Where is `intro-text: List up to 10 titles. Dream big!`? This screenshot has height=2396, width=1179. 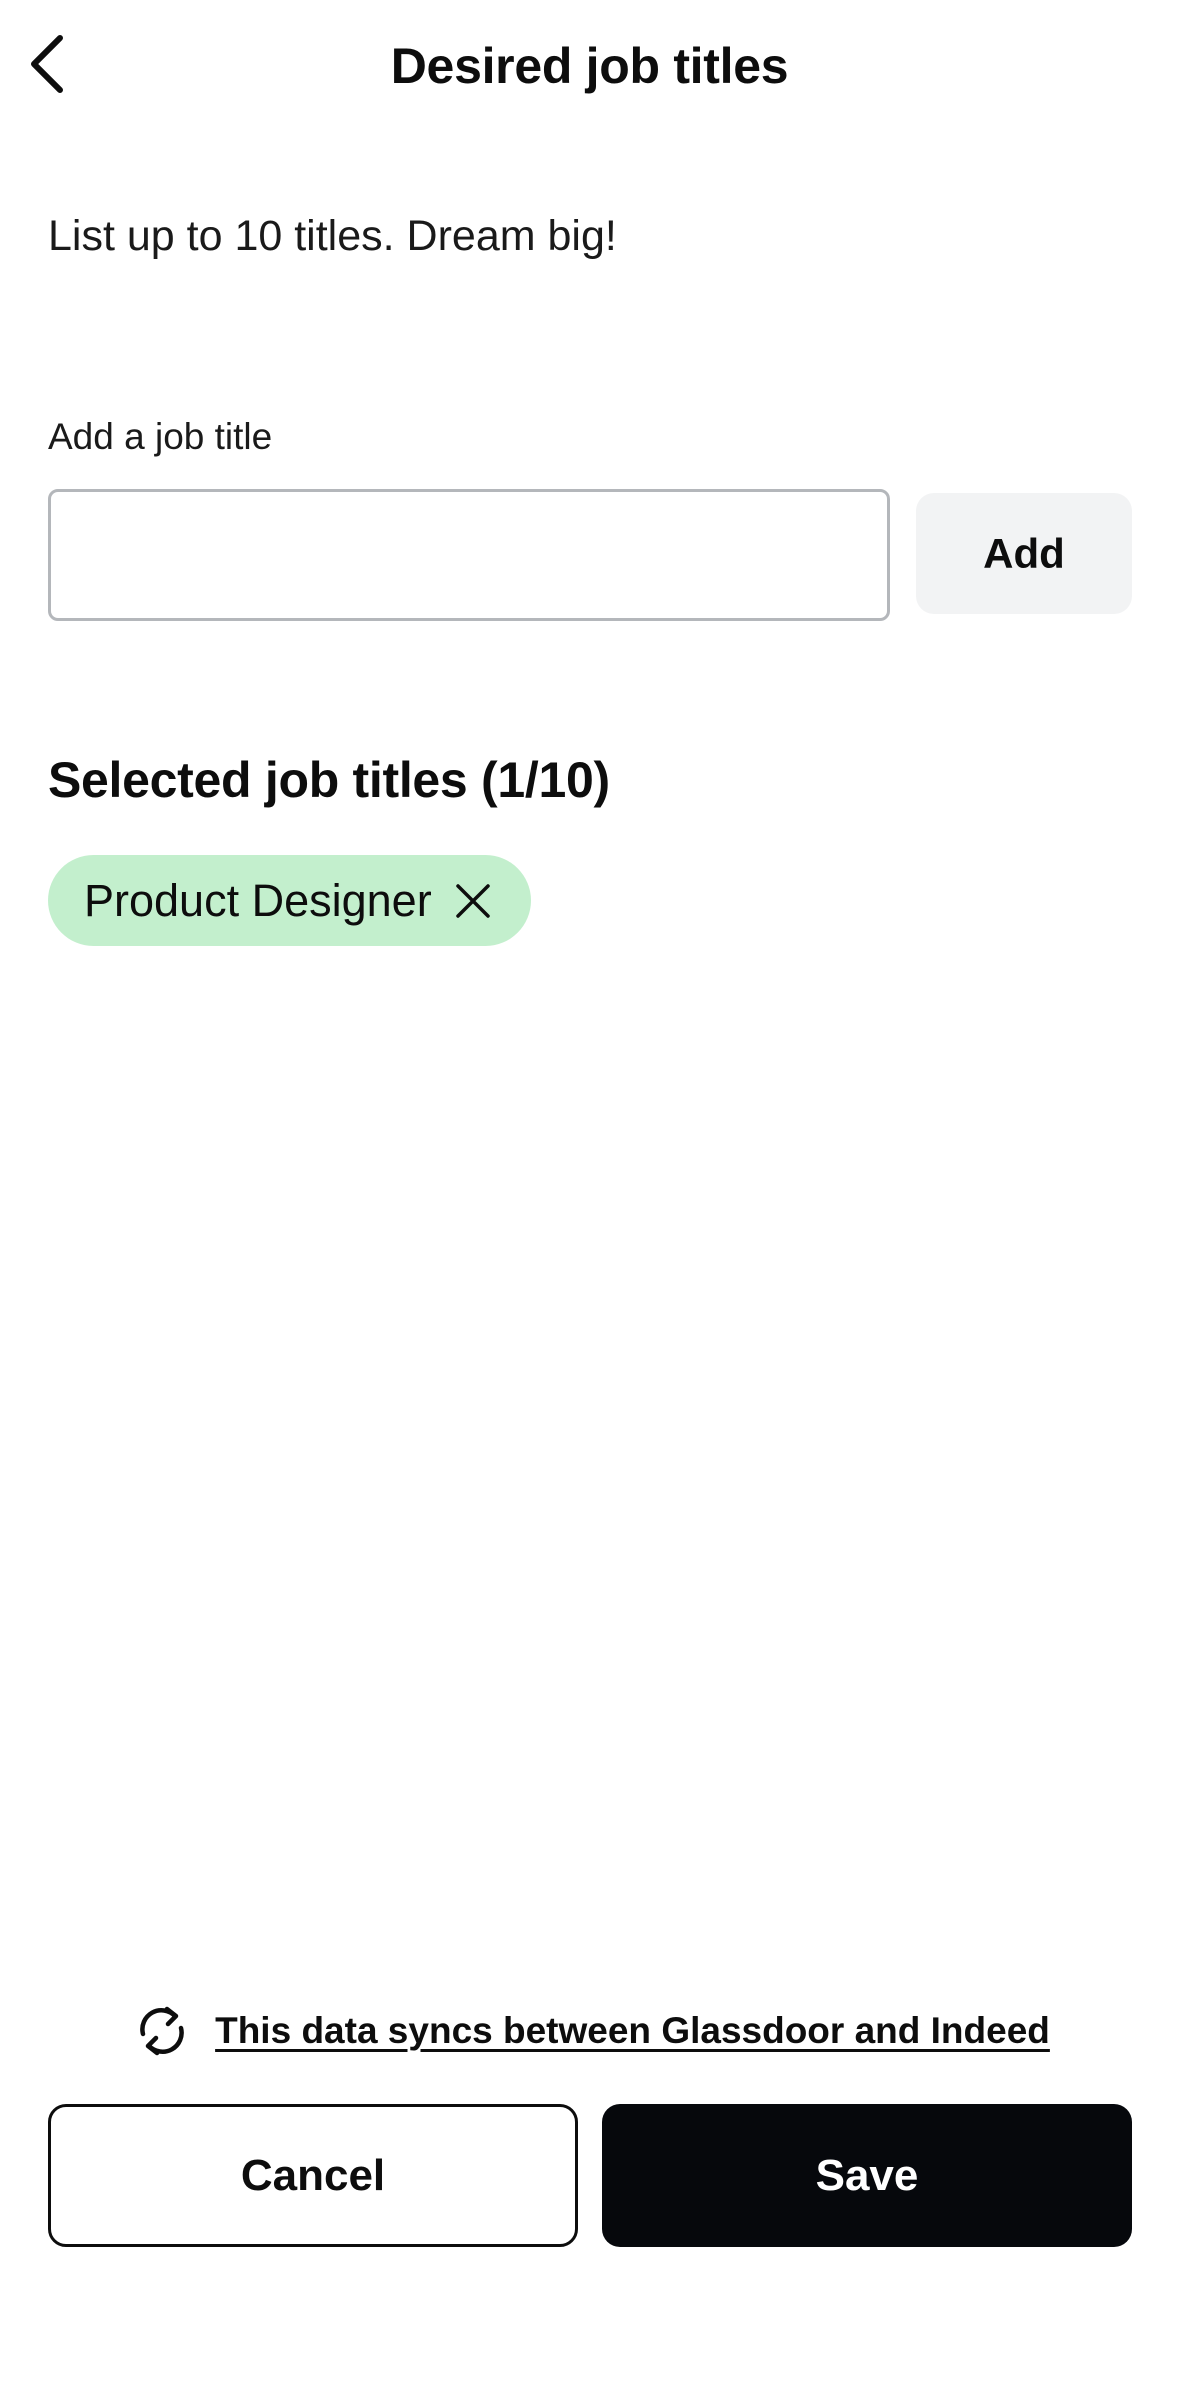 intro-text: List up to 10 titles. Dream big! is located at coordinates (332, 236).